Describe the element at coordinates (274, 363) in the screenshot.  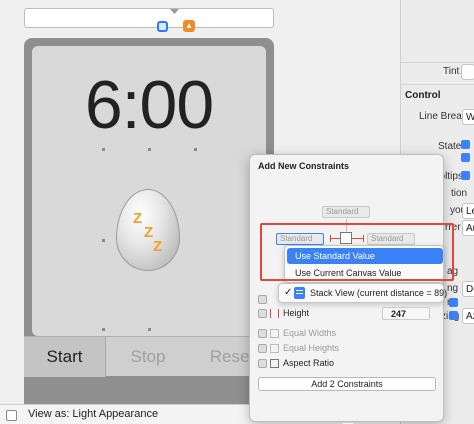
I see `aspect-ratio-icon` at that location.